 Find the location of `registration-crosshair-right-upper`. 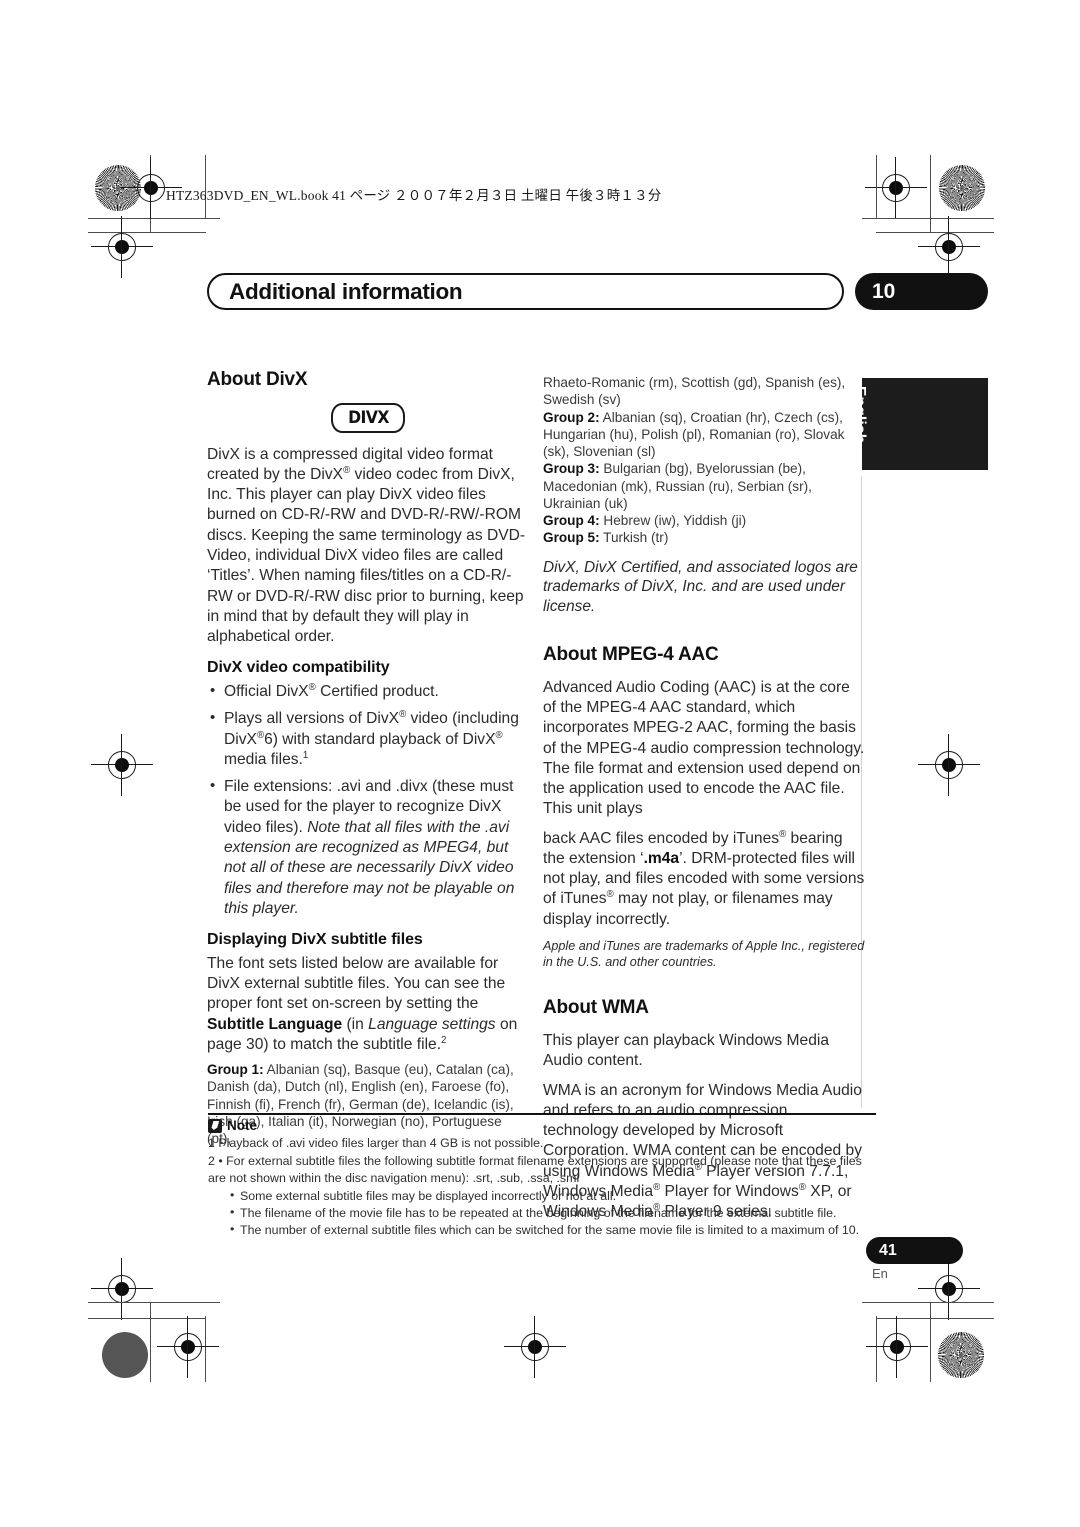

registration-crosshair-right-upper is located at coordinates (949, 247).